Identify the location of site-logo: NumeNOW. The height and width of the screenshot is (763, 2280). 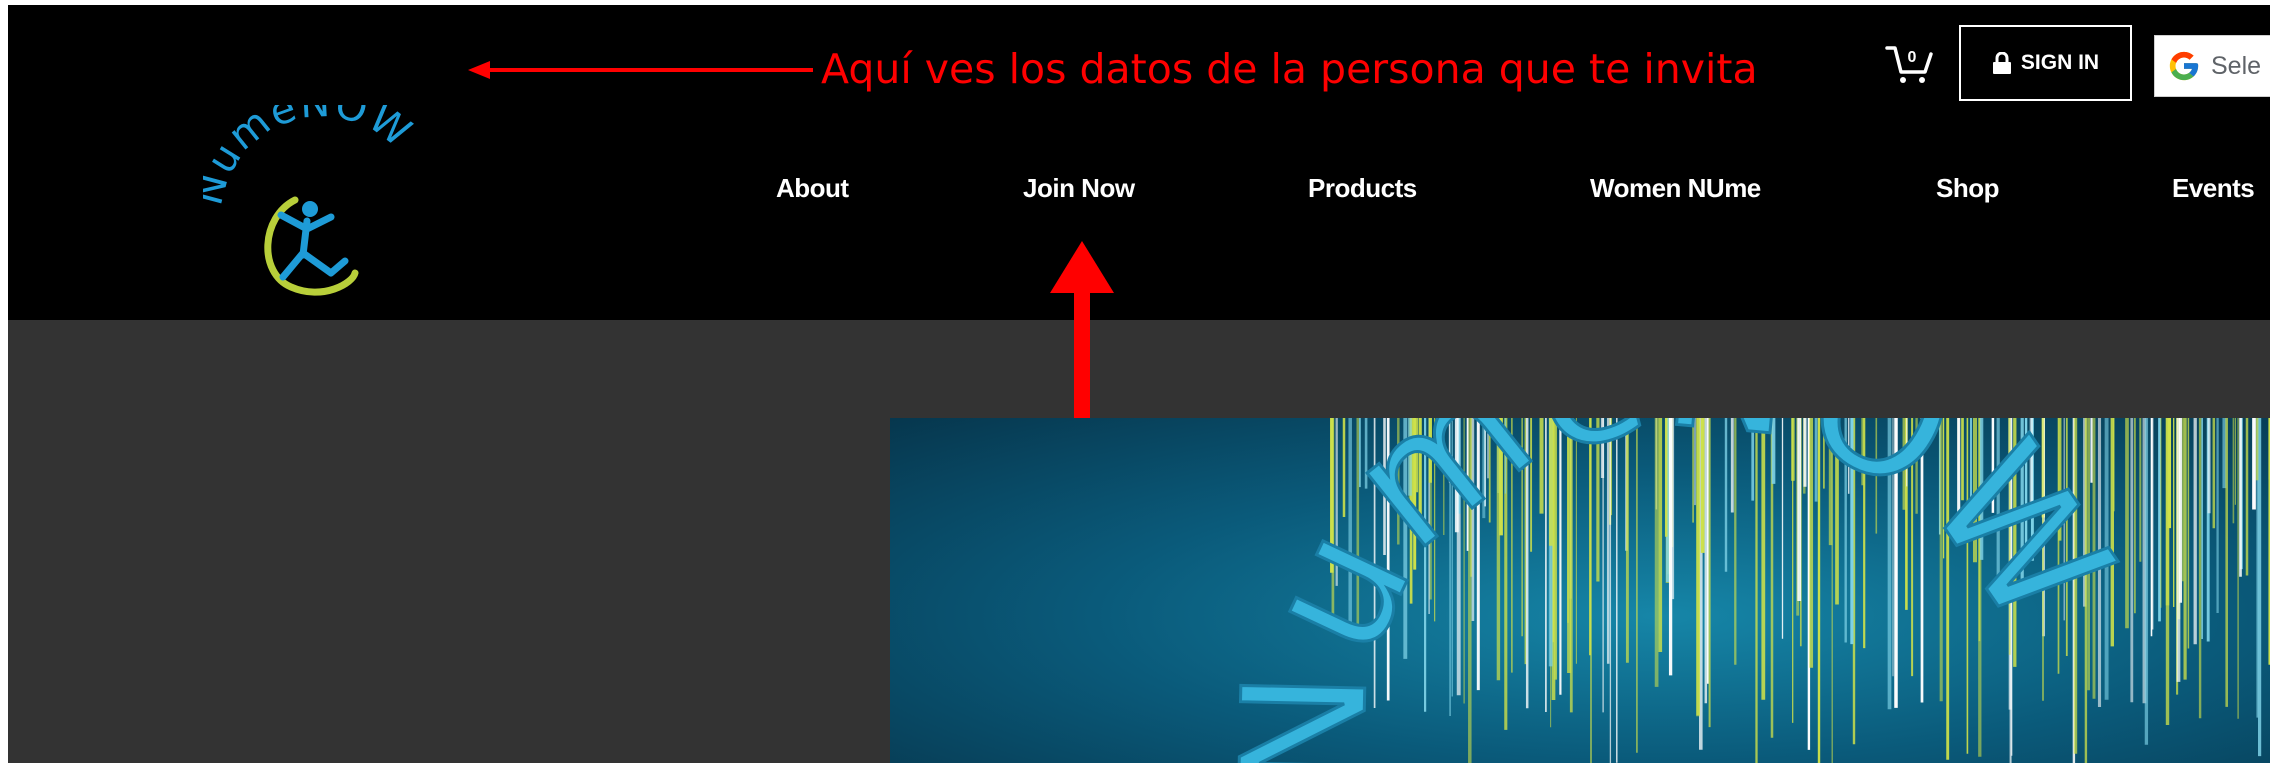
(311, 192).